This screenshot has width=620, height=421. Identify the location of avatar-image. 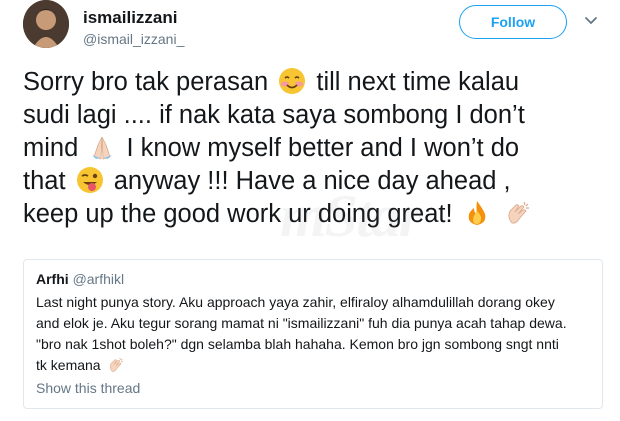
(46, 24).